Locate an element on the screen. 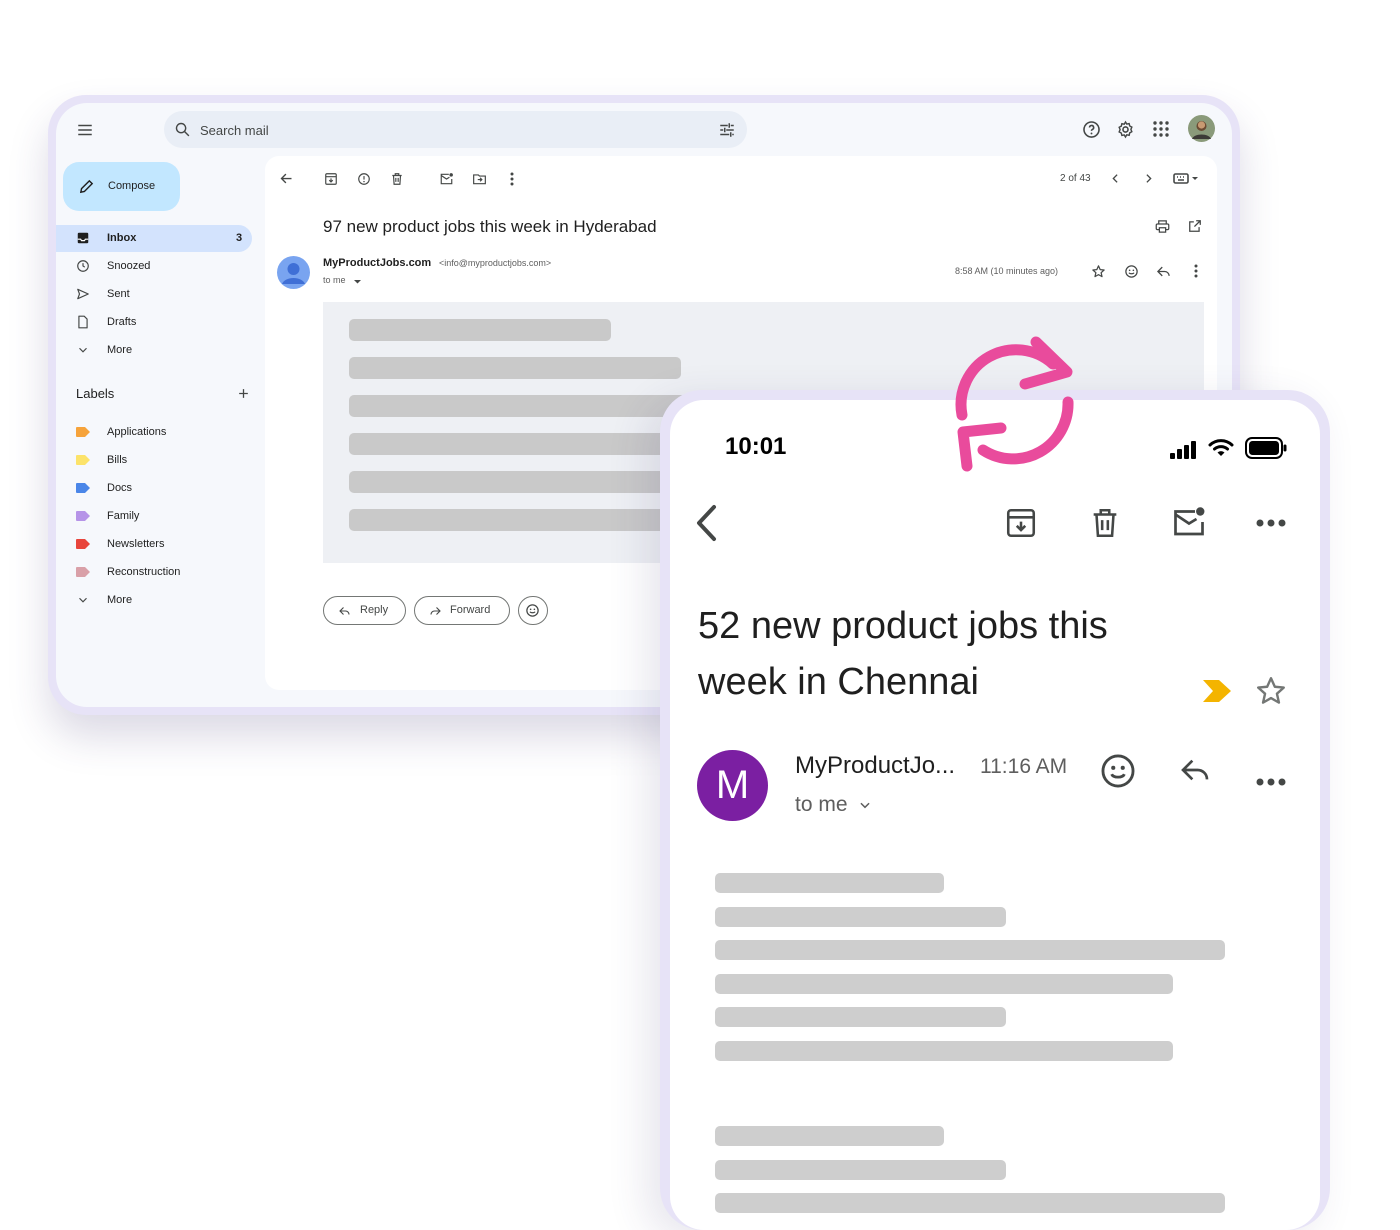 This screenshot has height=1230, width=1400. label-name: Docs is located at coordinates (120, 488).